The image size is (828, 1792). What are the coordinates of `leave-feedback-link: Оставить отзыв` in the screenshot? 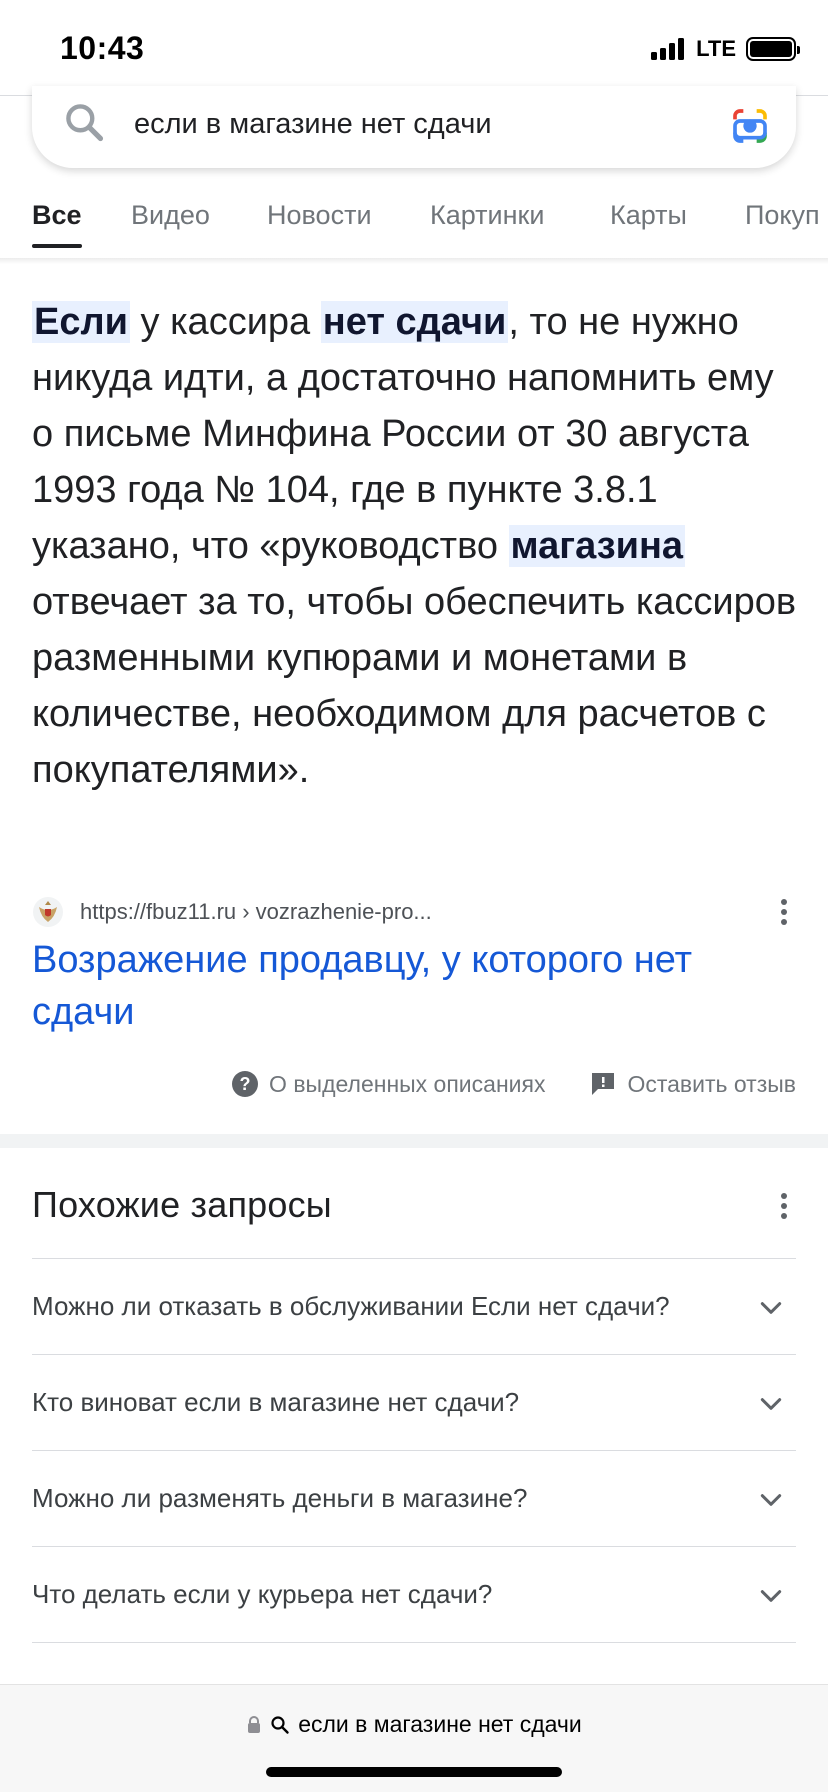 It's located at (692, 1084).